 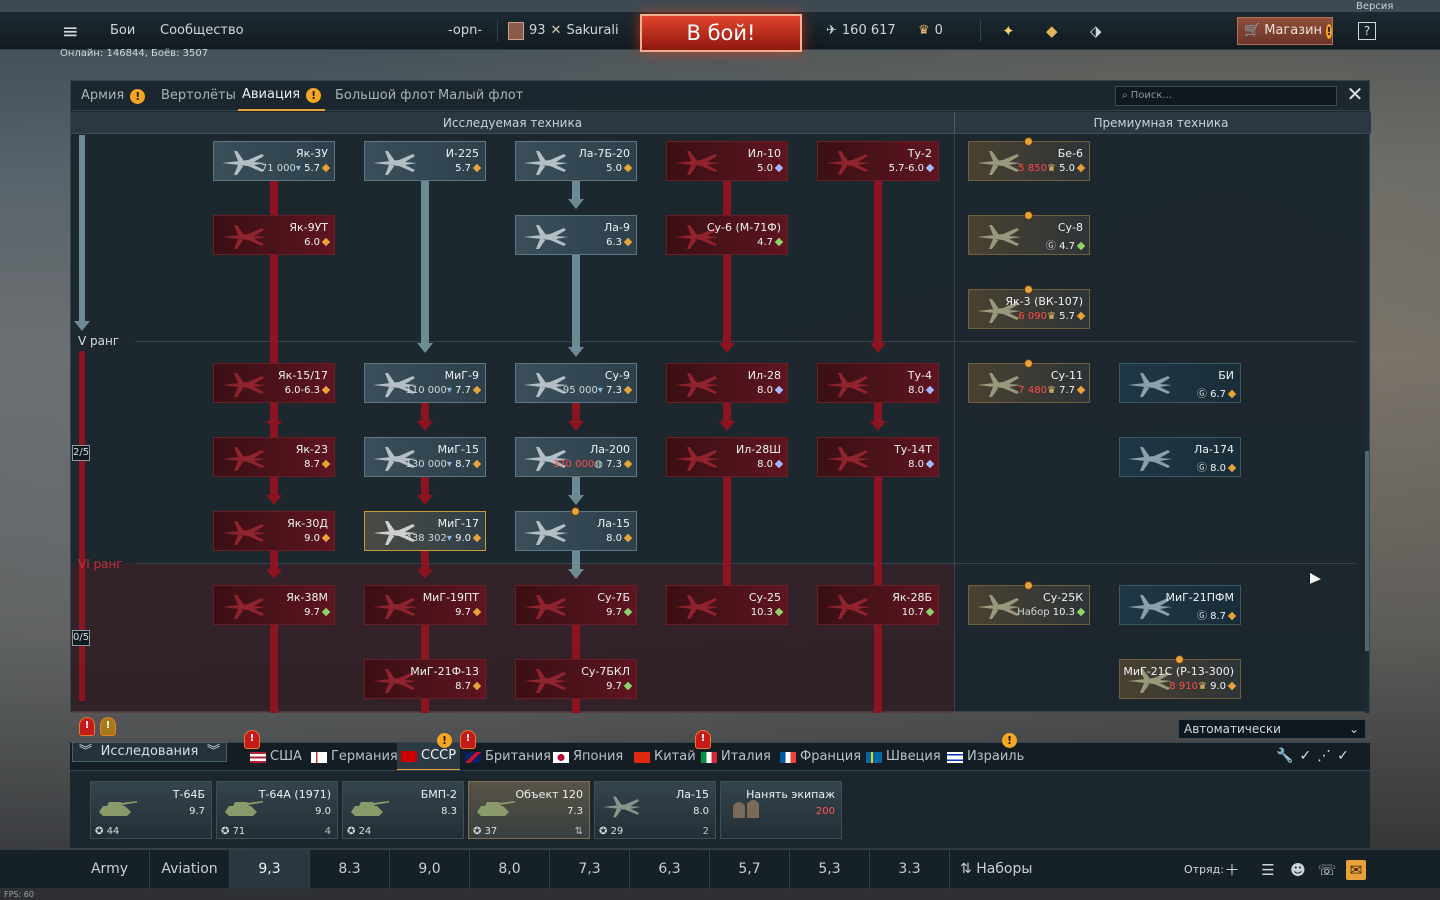 I want to click on nation-tab: Швеция, so click(x=903, y=757).